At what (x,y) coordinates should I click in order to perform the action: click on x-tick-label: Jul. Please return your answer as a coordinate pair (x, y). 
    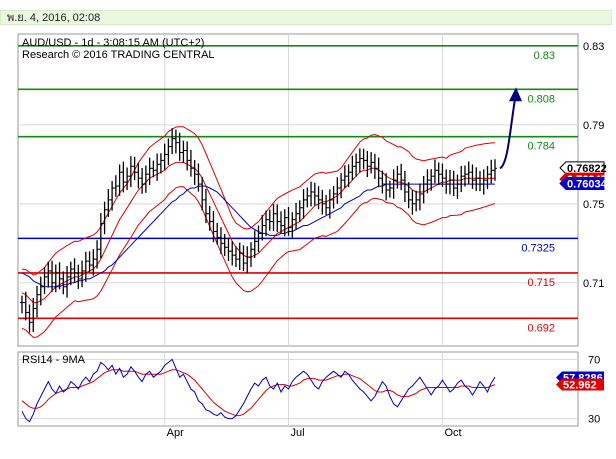
    Looking at the image, I should click on (298, 433).